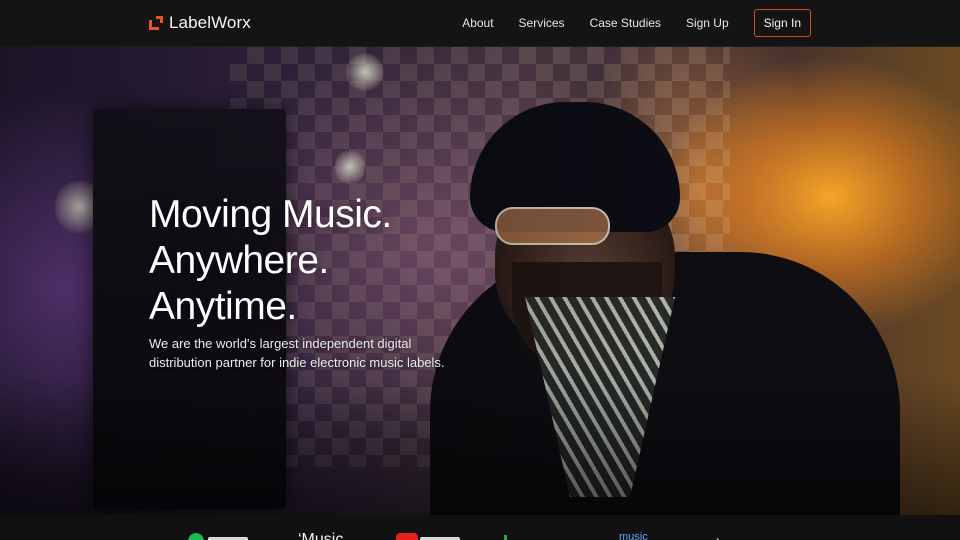 The image size is (960, 540). What do you see at coordinates (156, 23) in the screenshot?
I see `labelworx-logo-icon` at bounding box center [156, 23].